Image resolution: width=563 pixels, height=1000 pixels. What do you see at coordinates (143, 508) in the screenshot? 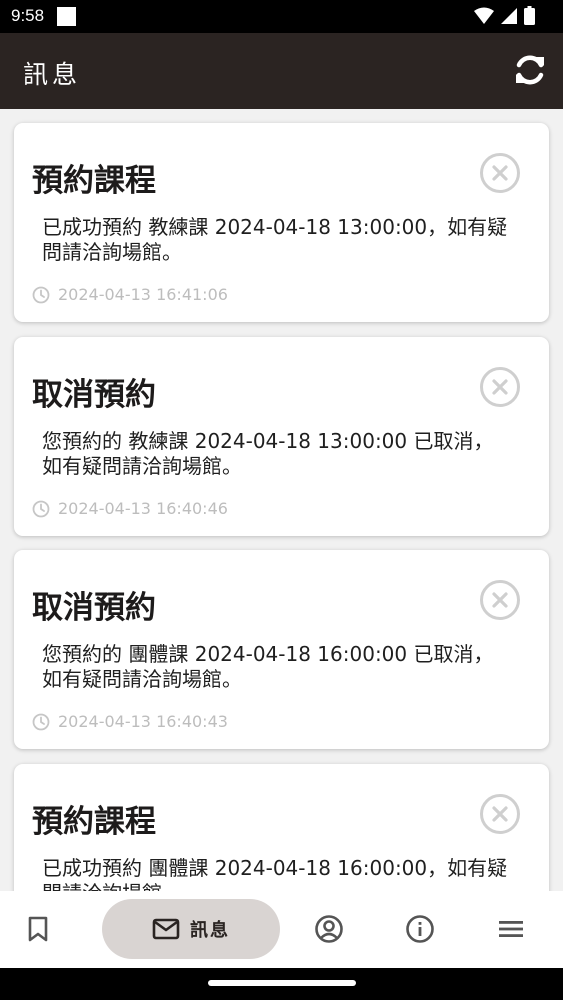
I see `timestamp-text: 2024-04-13 16:40:46` at bounding box center [143, 508].